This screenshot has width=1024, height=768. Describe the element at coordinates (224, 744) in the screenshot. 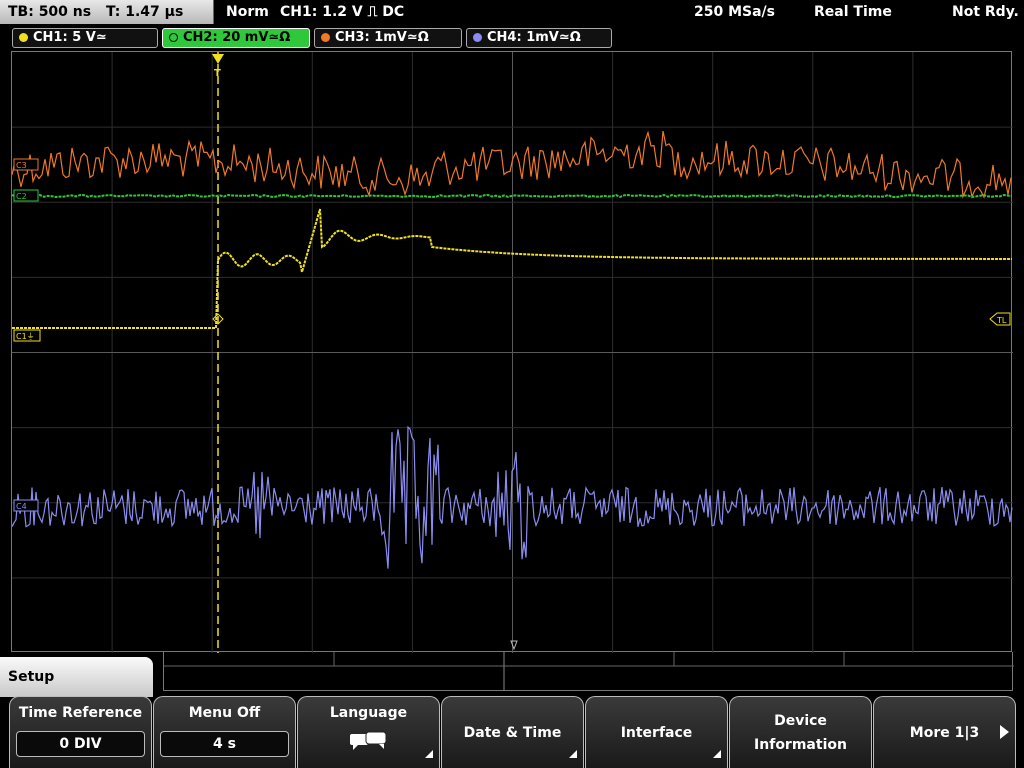

I see `menu-off-value: 4 s` at that location.